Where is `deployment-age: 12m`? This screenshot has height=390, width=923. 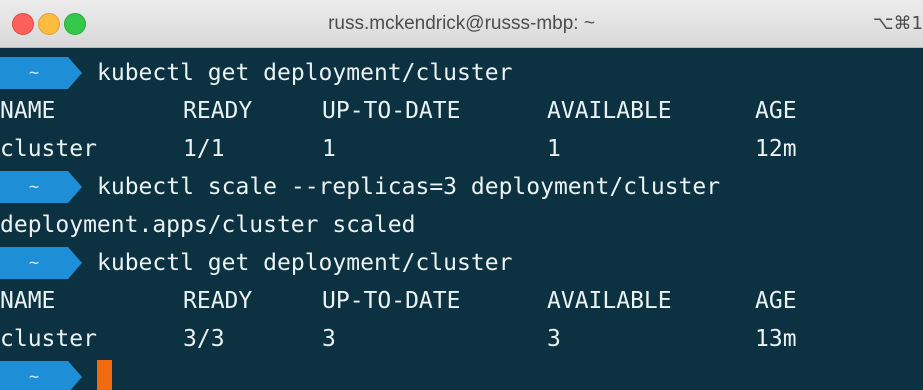
deployment-age: 12m is located at coordinates (776, 149).